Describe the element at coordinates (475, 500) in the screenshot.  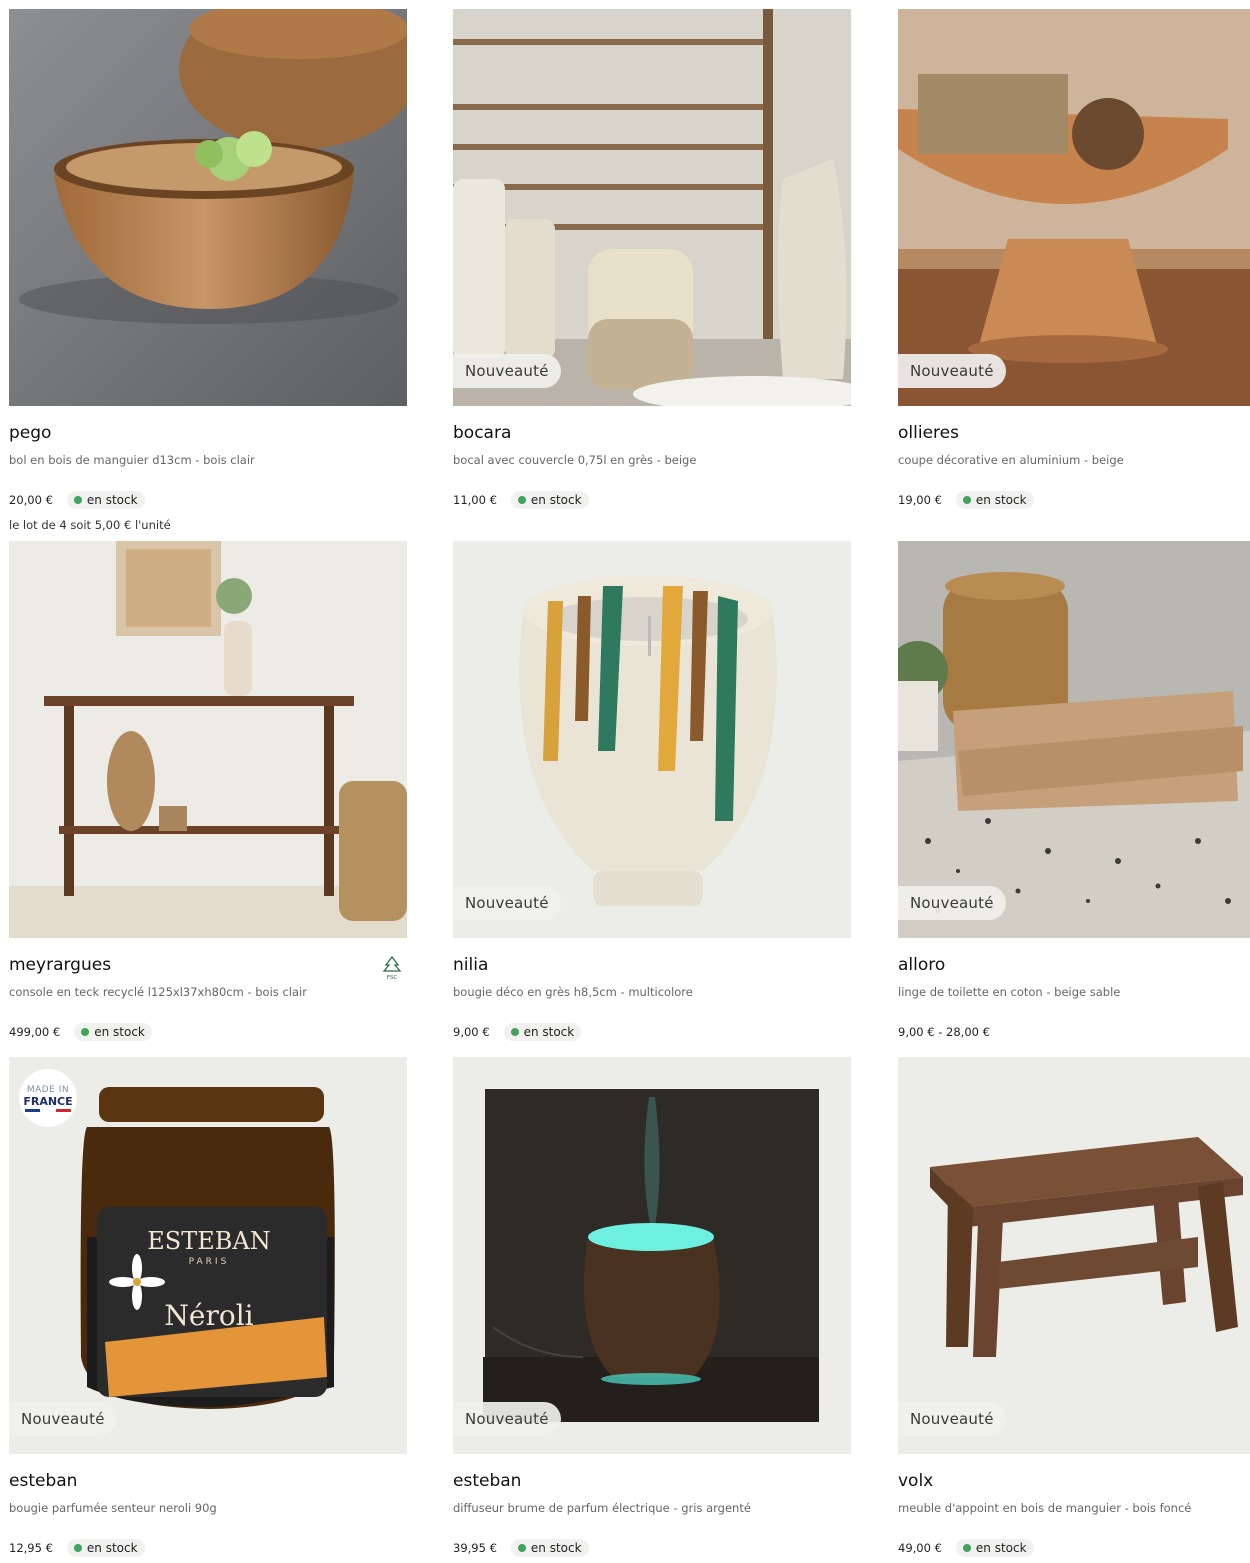
I see `product-price: 11,00 €` at that location.